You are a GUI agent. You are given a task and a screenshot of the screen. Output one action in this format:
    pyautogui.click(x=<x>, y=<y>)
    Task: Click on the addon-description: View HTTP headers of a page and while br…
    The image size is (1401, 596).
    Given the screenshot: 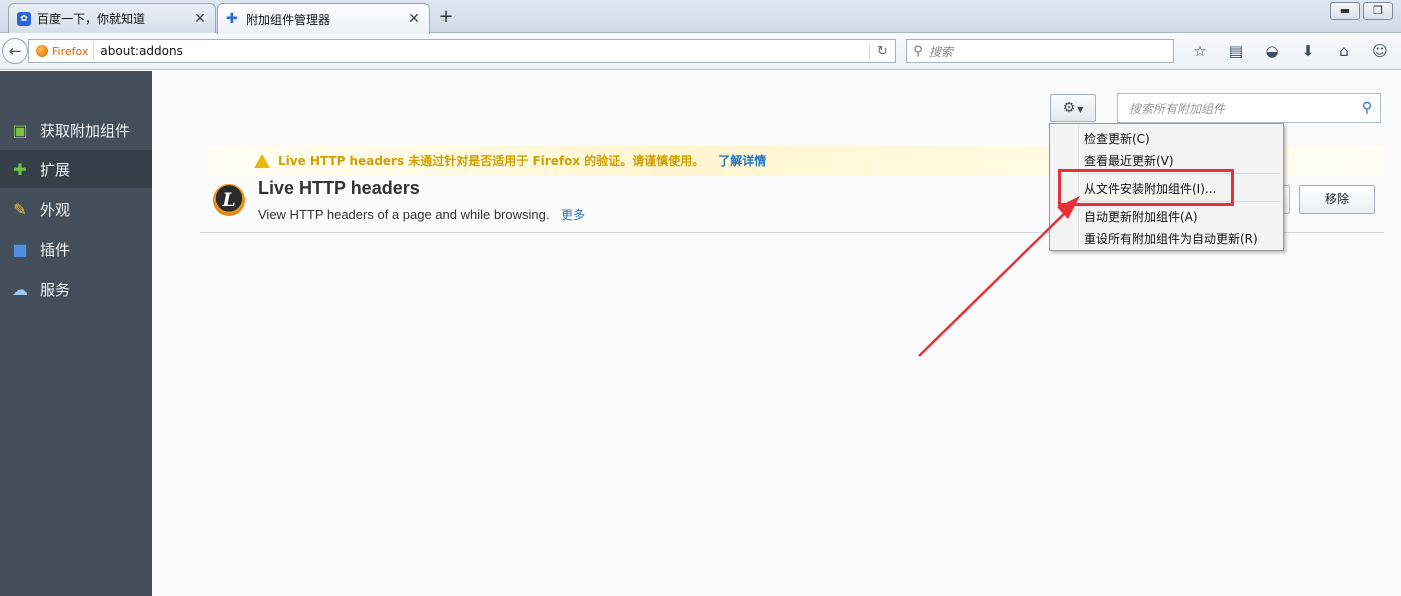 What is the action you would take?
    pyautogui.click(x=404, y=214)
    